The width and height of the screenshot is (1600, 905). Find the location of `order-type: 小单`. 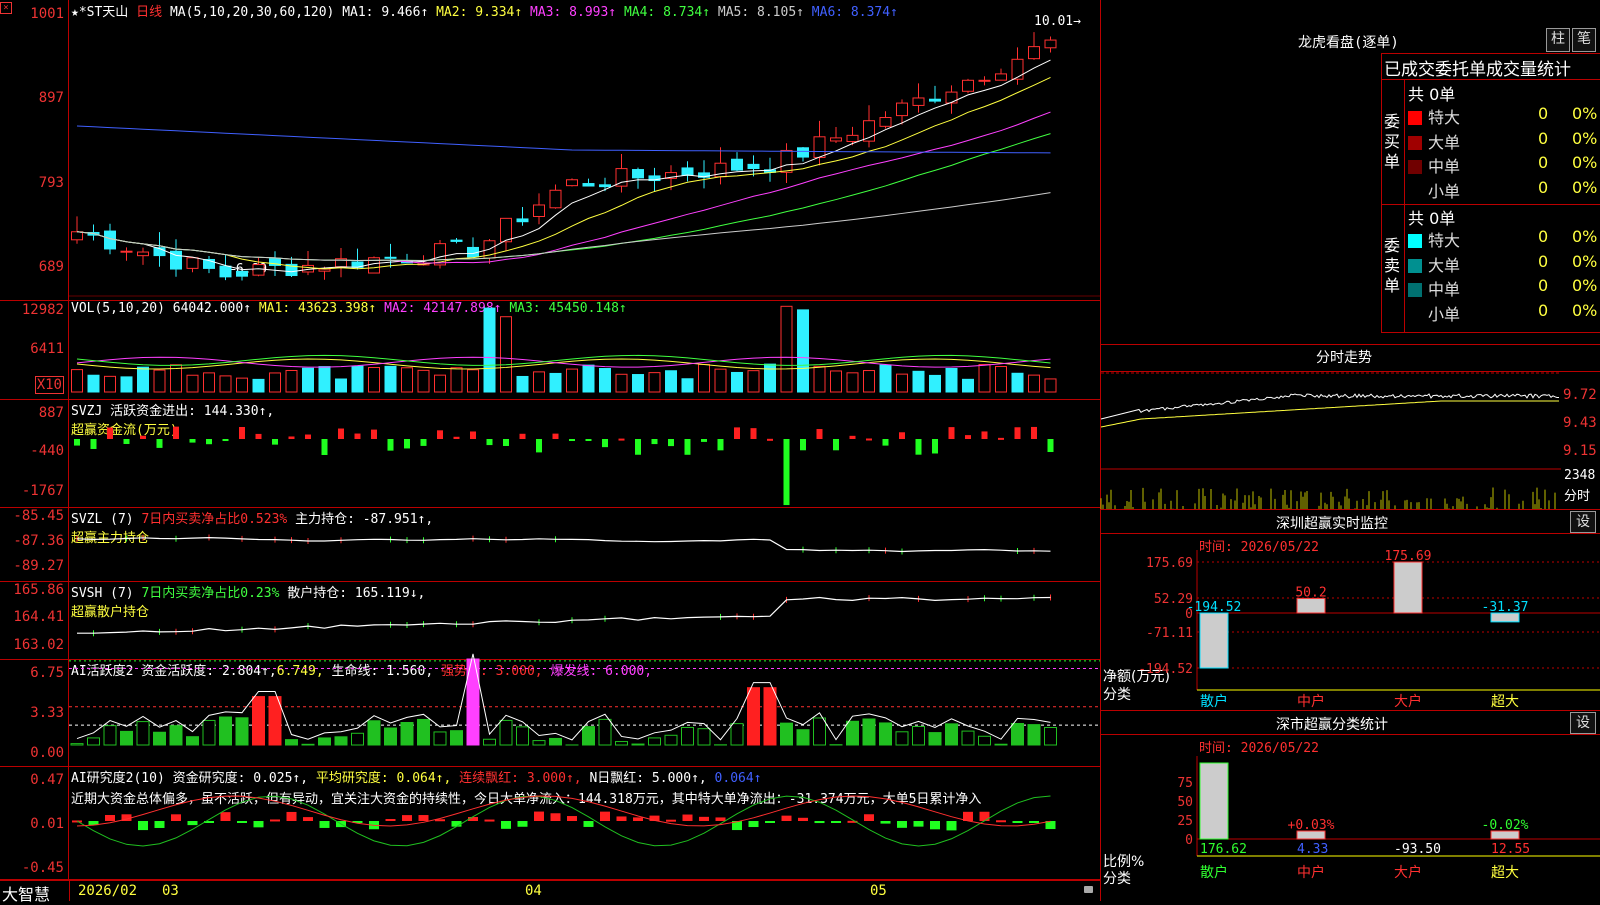

order-type: 小单 is located at coordinates (1444, 191).